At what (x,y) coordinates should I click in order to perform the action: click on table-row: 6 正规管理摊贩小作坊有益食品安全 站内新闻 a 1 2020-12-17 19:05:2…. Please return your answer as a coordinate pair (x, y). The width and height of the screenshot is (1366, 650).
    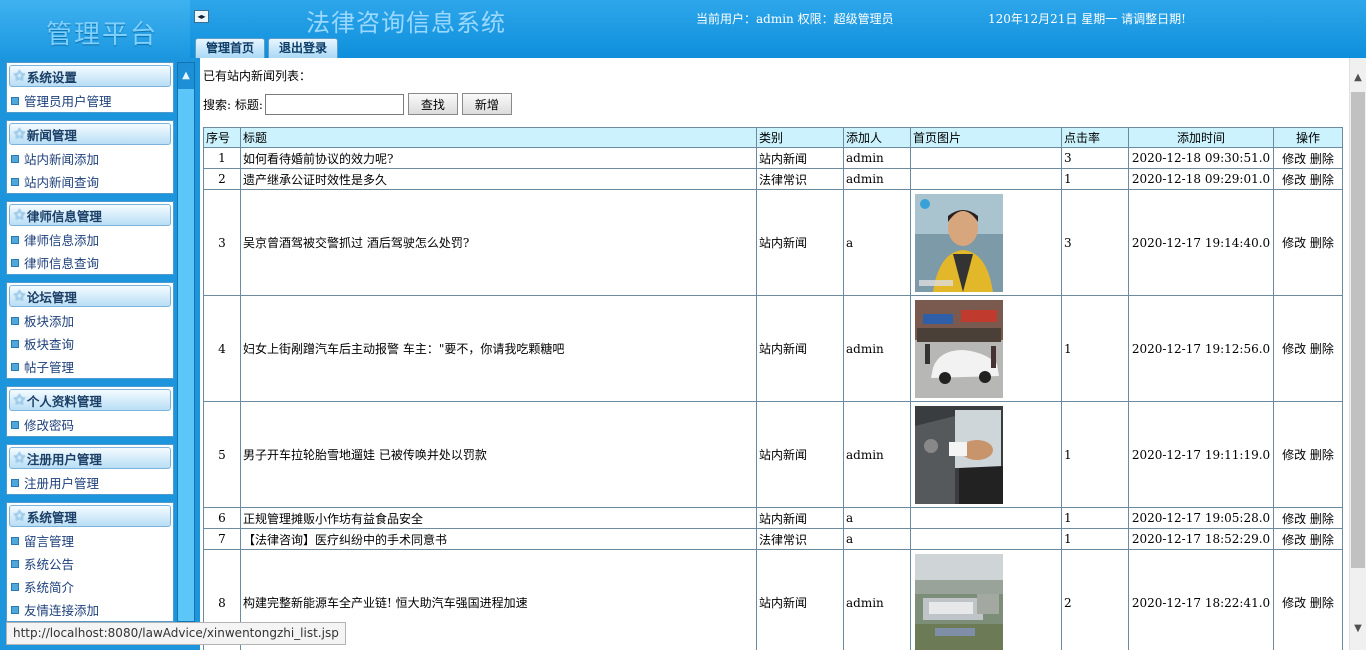
    Looking at the image, I should click on (773, 518).